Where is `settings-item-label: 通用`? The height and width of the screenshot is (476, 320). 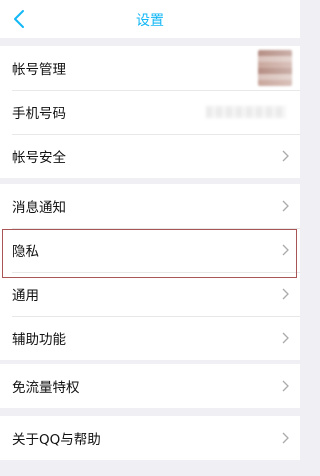 settings-item-label: 通用 is located at coordinates (25, 296).